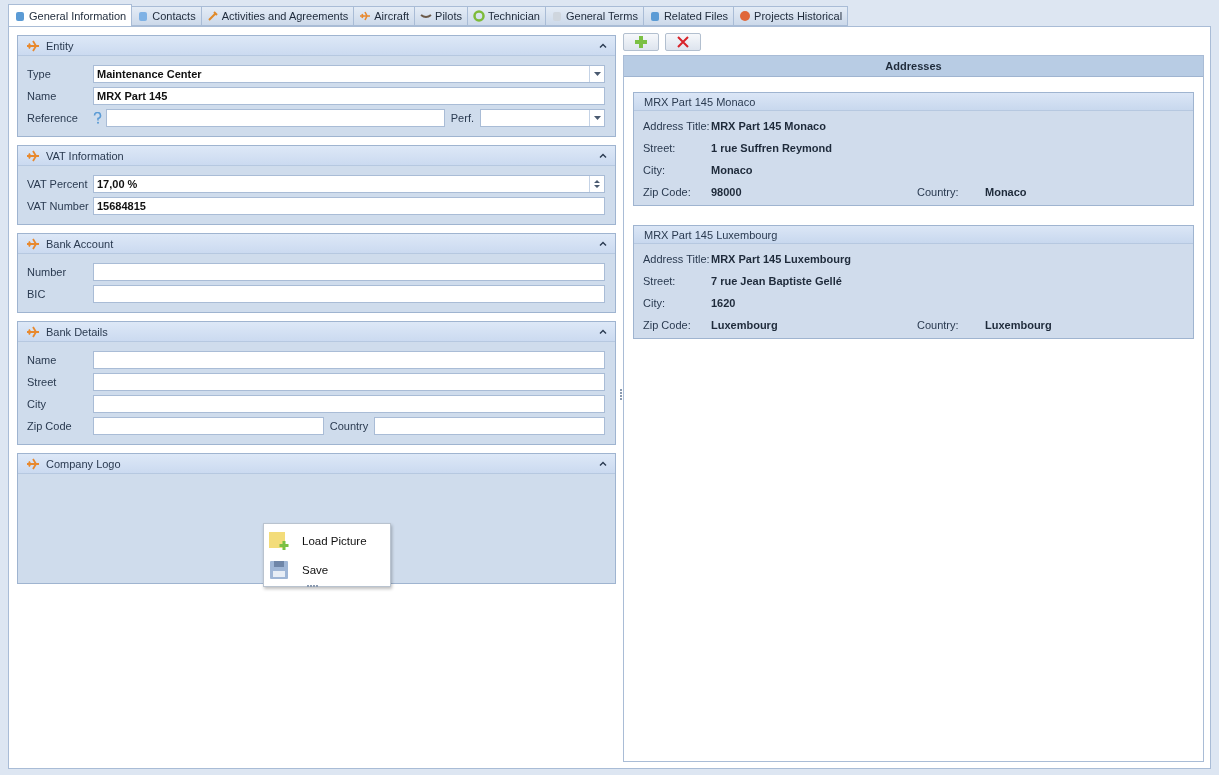  What do you see at coordinates (594, 16) in the screenshot?
I see `tab: General Terms` at bounding box center [594, 16].